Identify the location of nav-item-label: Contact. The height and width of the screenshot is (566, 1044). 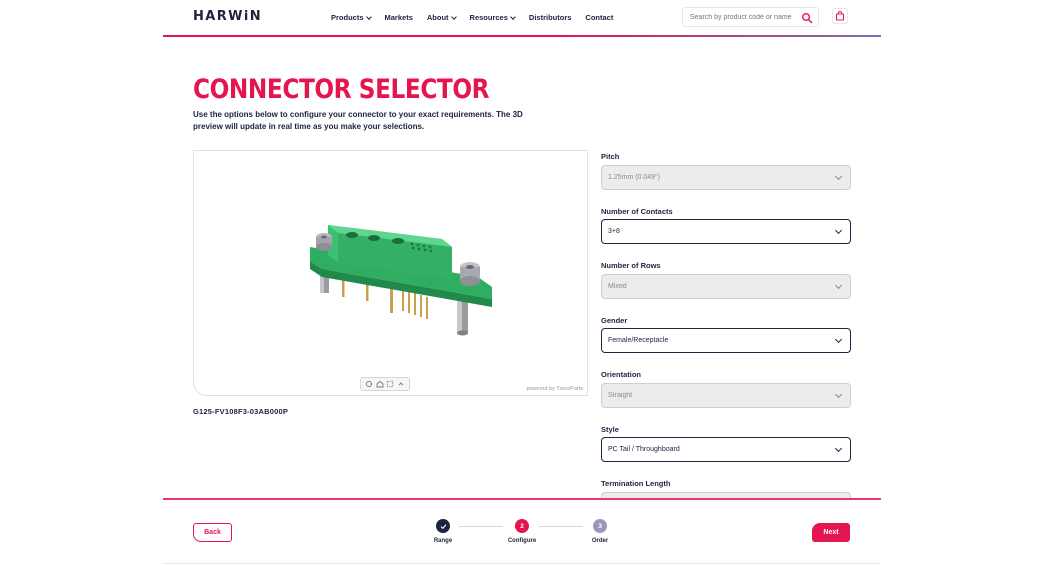
(599, 17).